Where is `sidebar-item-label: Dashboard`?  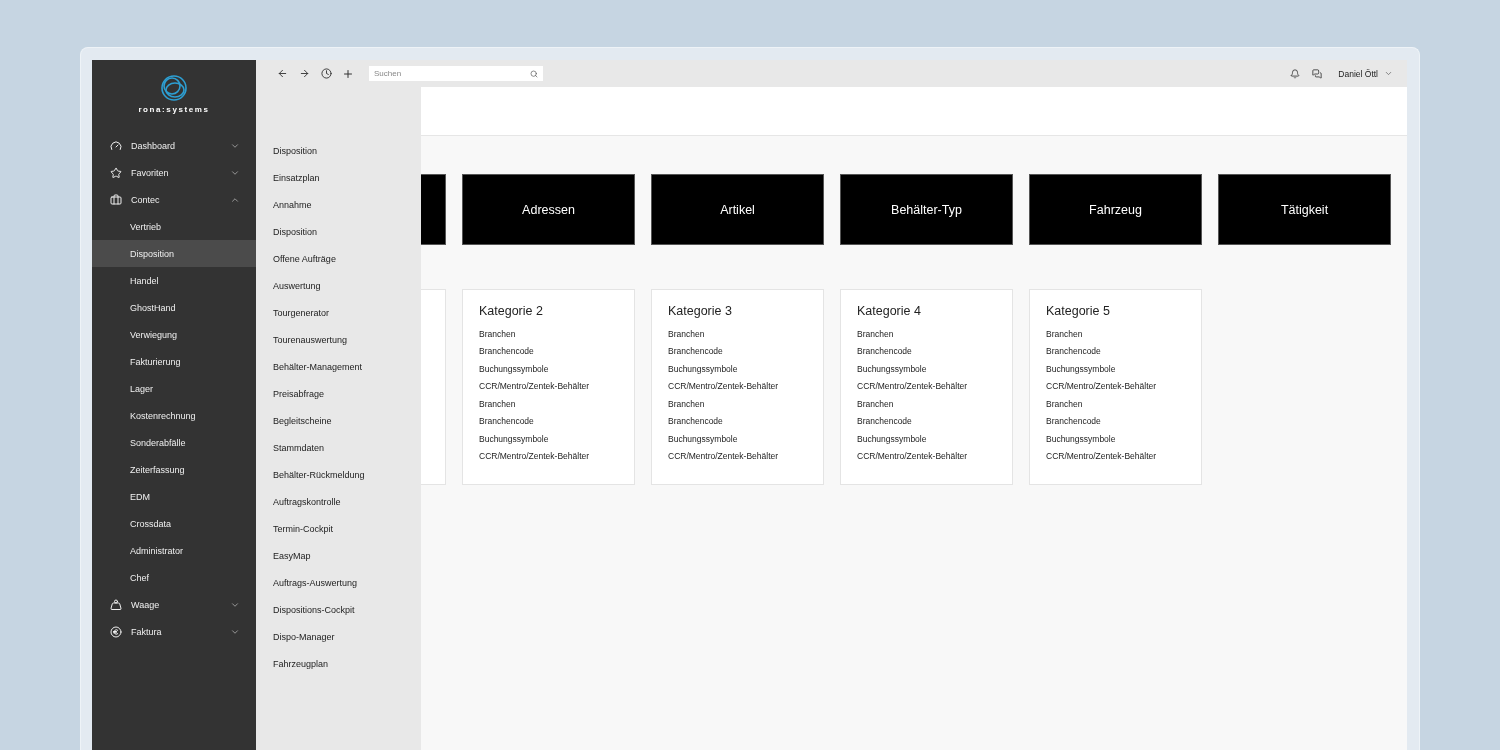
sidebar-item-label: Dashboard is located at coordinates (154, 145).